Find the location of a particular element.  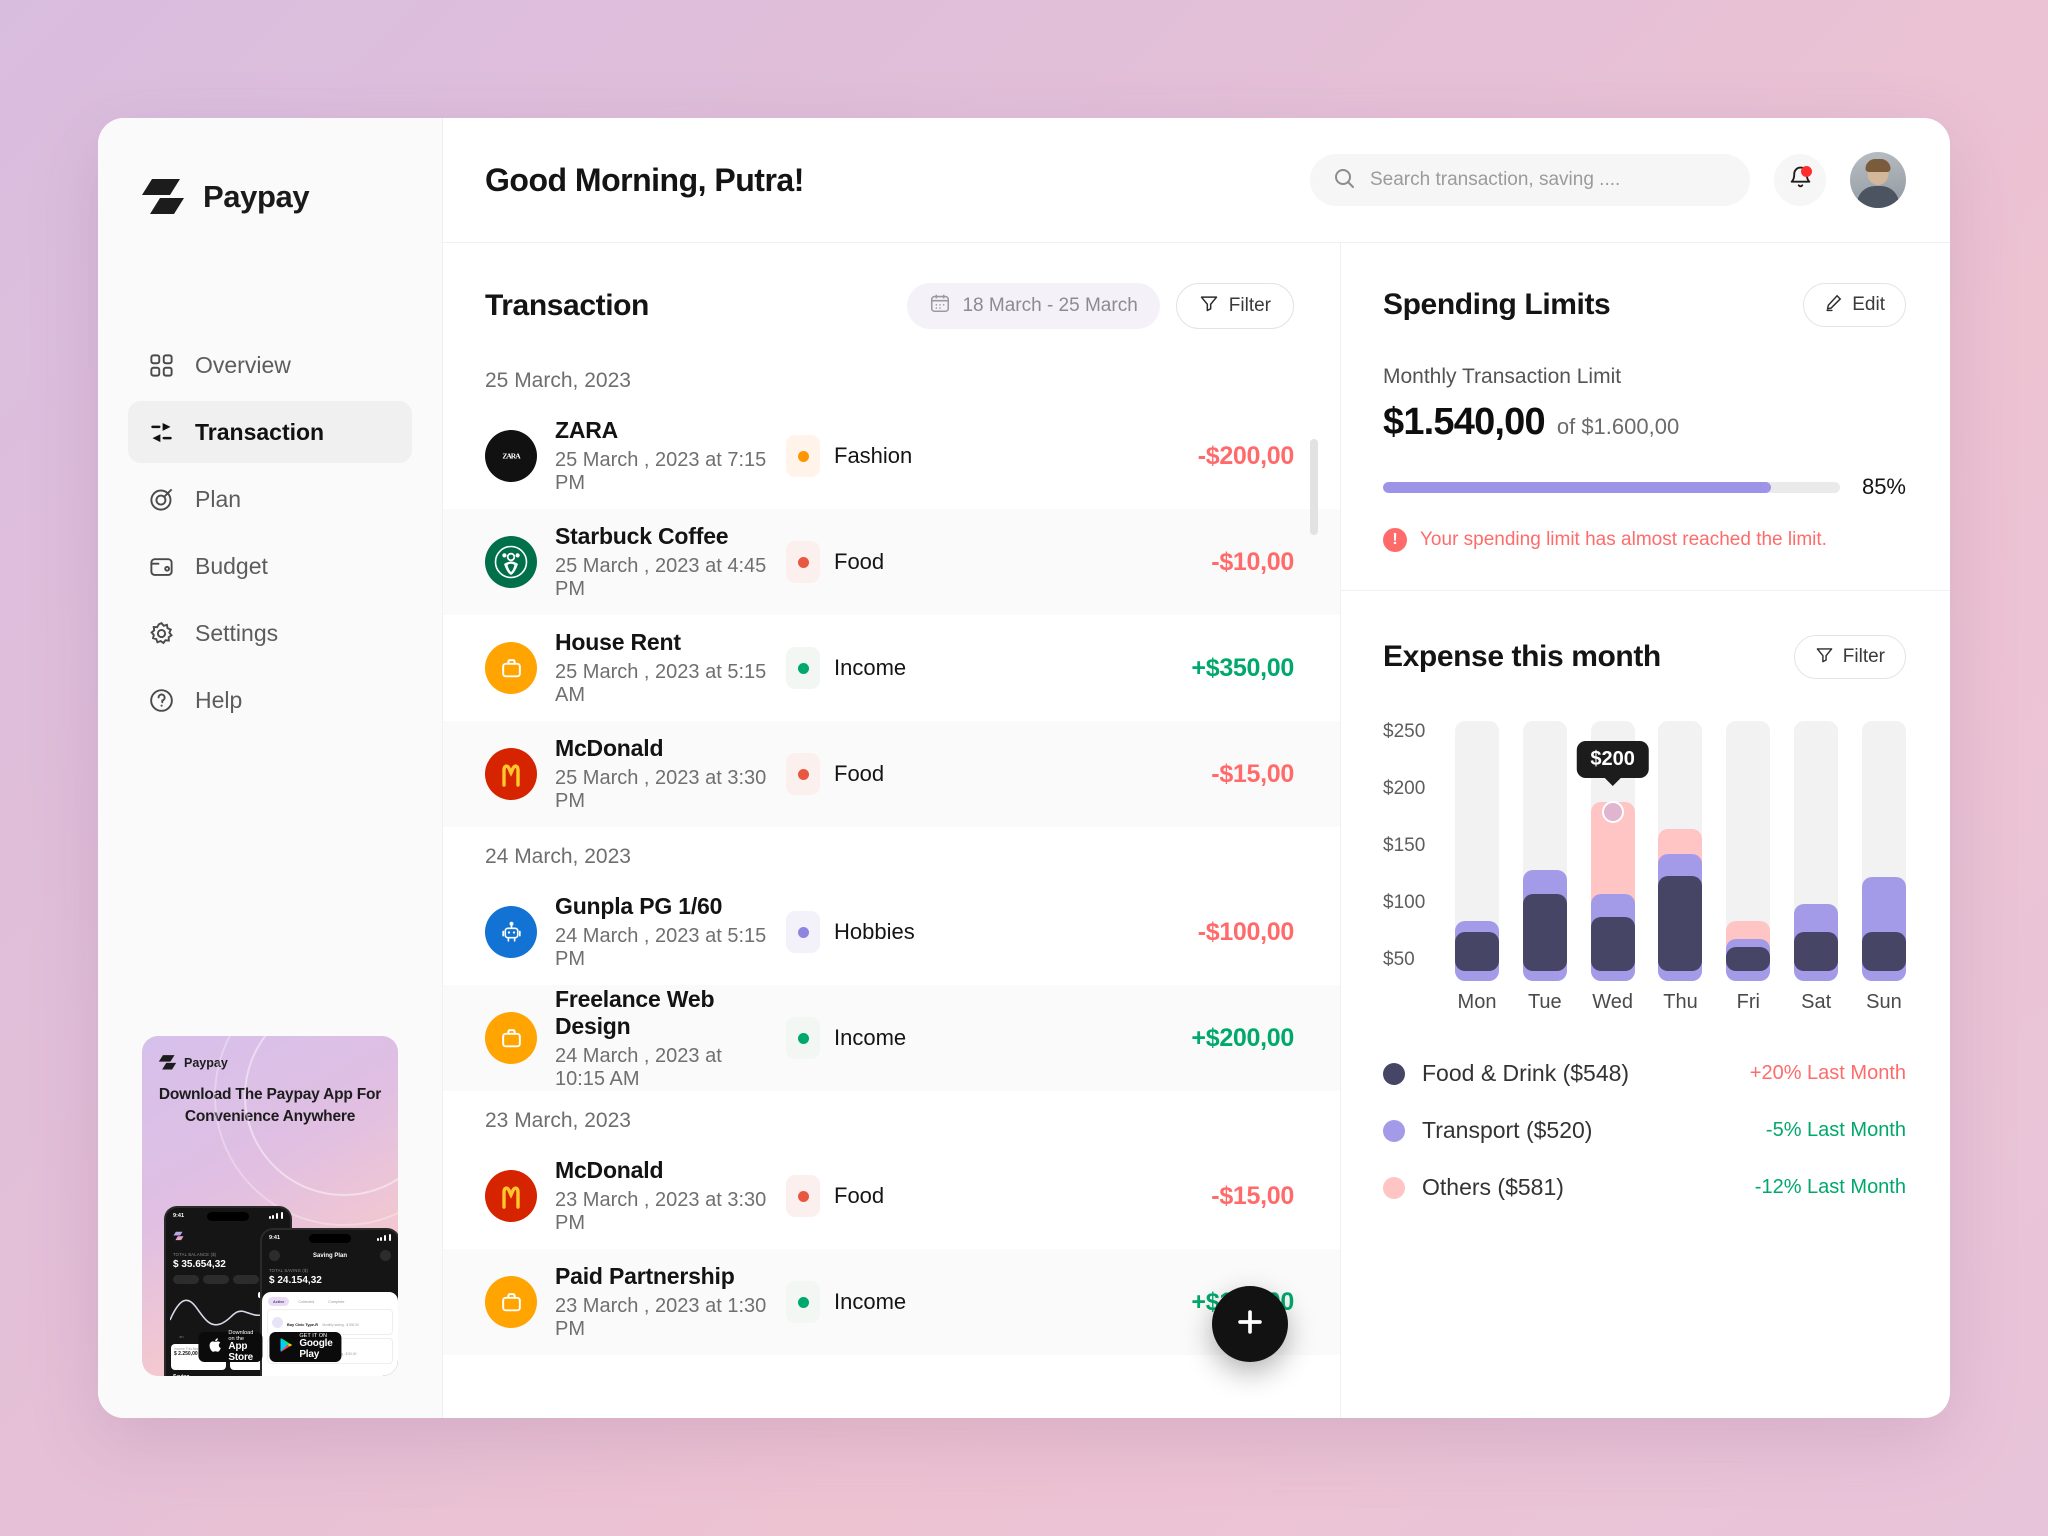

google-play-badge: GET IT ON Google Play is located at coordinates (305, 1347).